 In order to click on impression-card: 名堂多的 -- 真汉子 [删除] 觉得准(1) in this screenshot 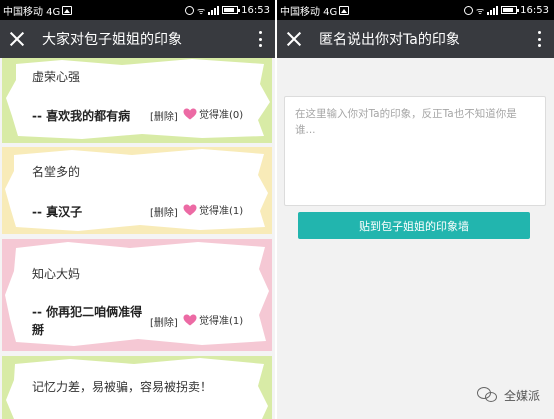, I will do `click(137, 190)`.